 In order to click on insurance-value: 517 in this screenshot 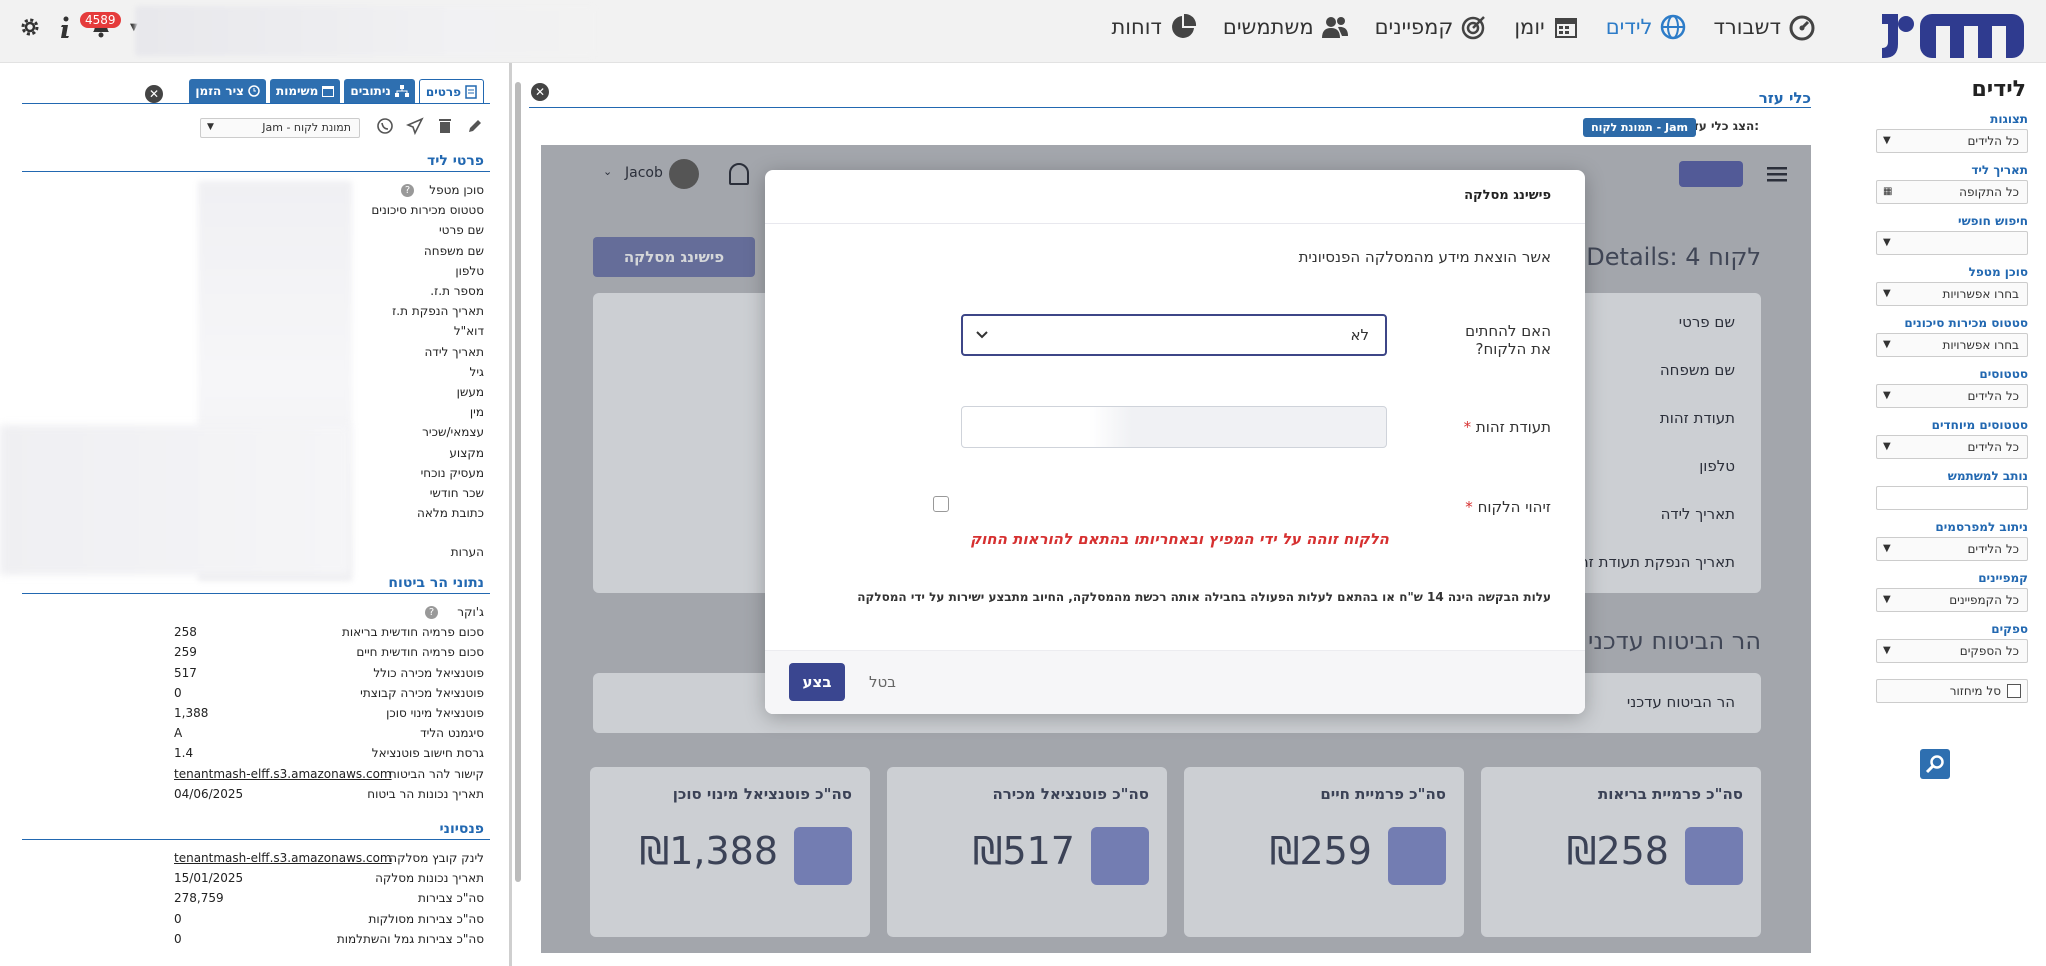, I will do `click(185, 672)`.